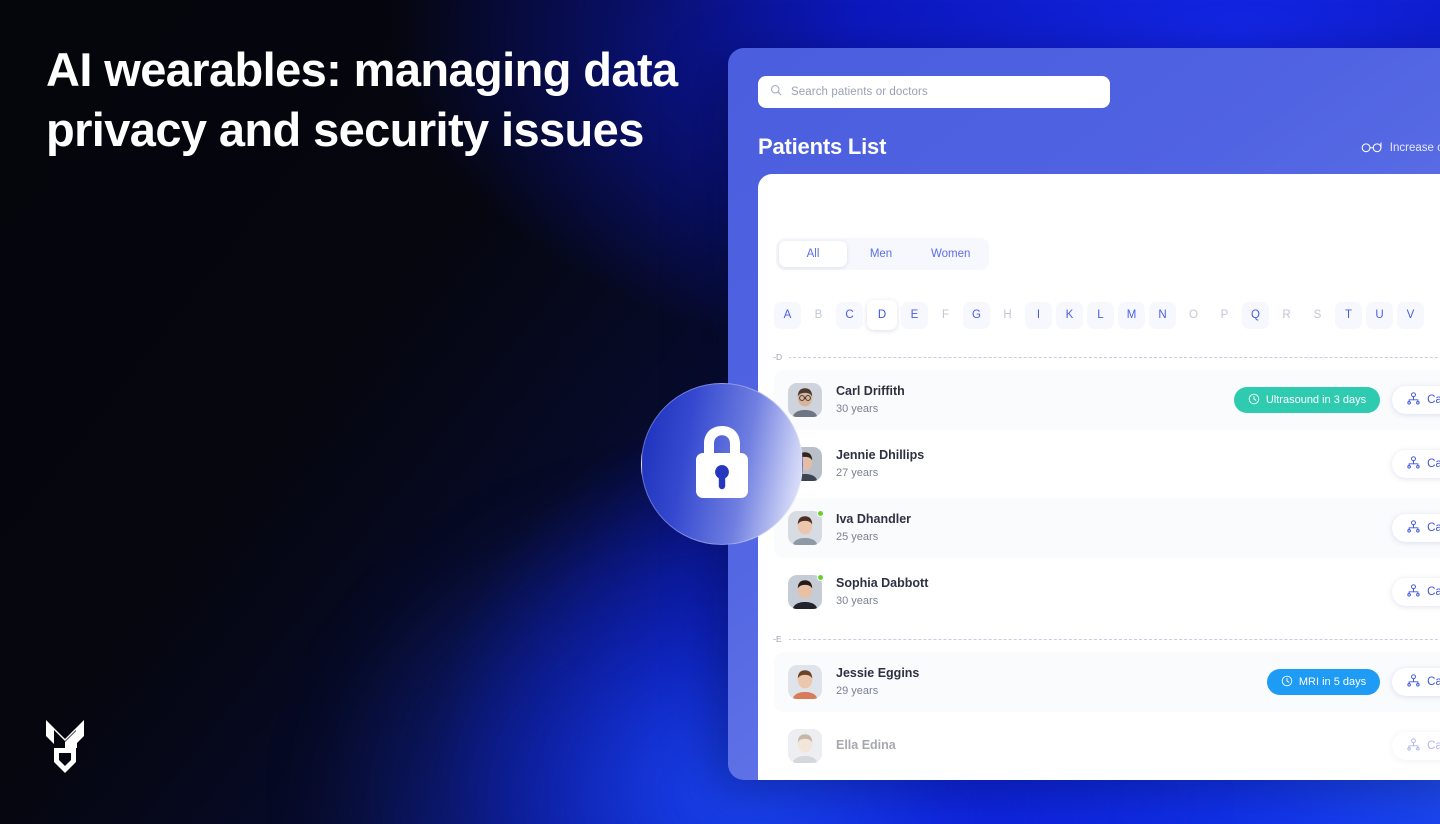 This screenshot has width=1440, height=824. I want to click on tab-label: All, so click(813, 254).